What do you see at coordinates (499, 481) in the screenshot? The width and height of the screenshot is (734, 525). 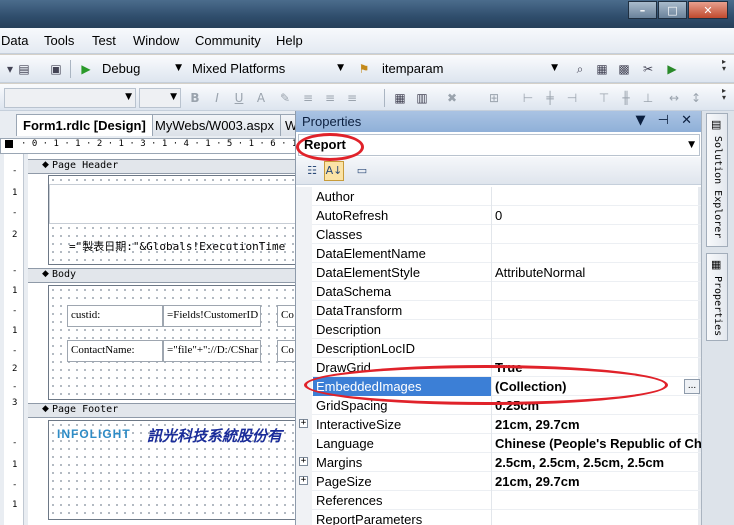 I see `property-row: + PageSize 21cm, 29.7cm` at bounding box center [499, 481].